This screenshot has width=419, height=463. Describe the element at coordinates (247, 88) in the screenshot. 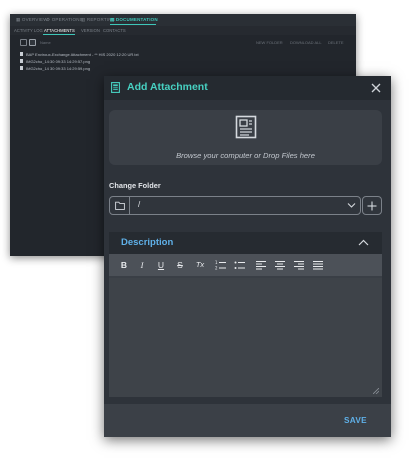

I see `dialog-header: Add Attachment` at that location.